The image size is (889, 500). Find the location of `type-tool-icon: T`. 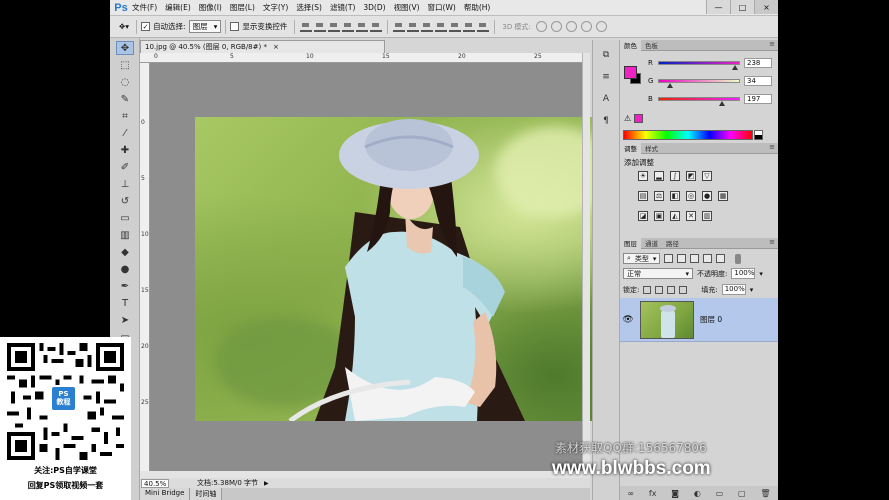

type-tool-icon: T is located at coordinates (125, 303).